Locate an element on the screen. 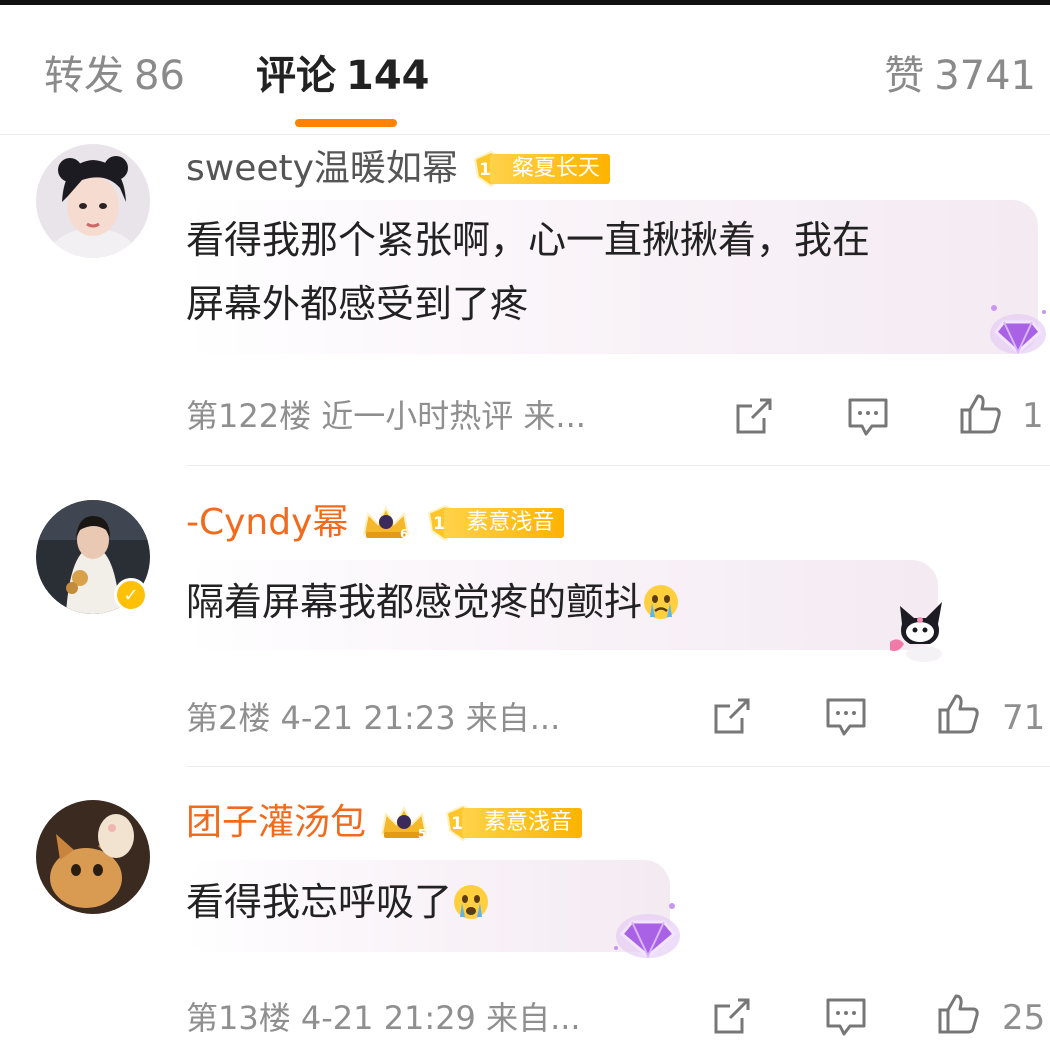  comment-header: -Cyndy幂 6 13 素意浅音 is located at coordinates (375, 523).